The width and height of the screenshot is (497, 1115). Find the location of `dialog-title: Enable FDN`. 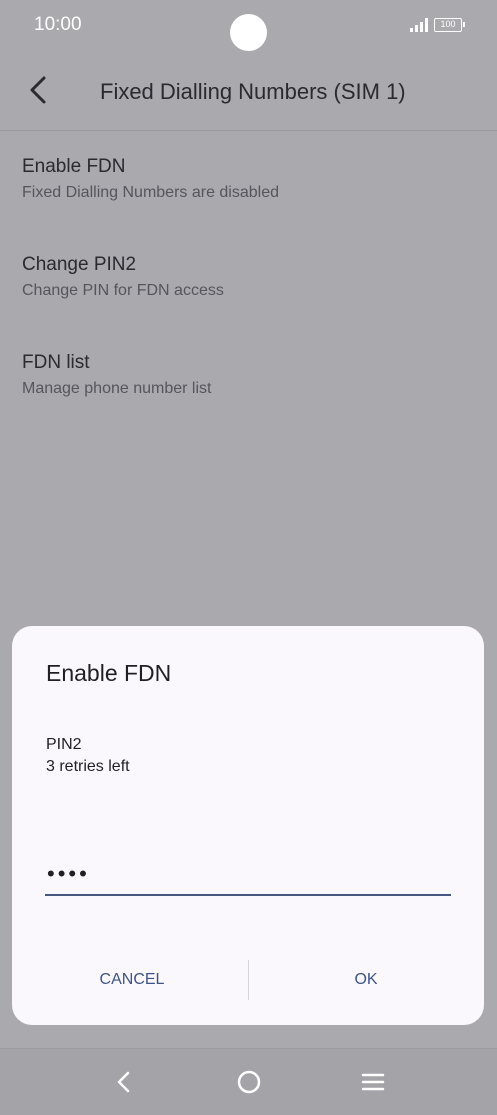

dialog-title: Enable FDN is located at coordinates (109, 673).